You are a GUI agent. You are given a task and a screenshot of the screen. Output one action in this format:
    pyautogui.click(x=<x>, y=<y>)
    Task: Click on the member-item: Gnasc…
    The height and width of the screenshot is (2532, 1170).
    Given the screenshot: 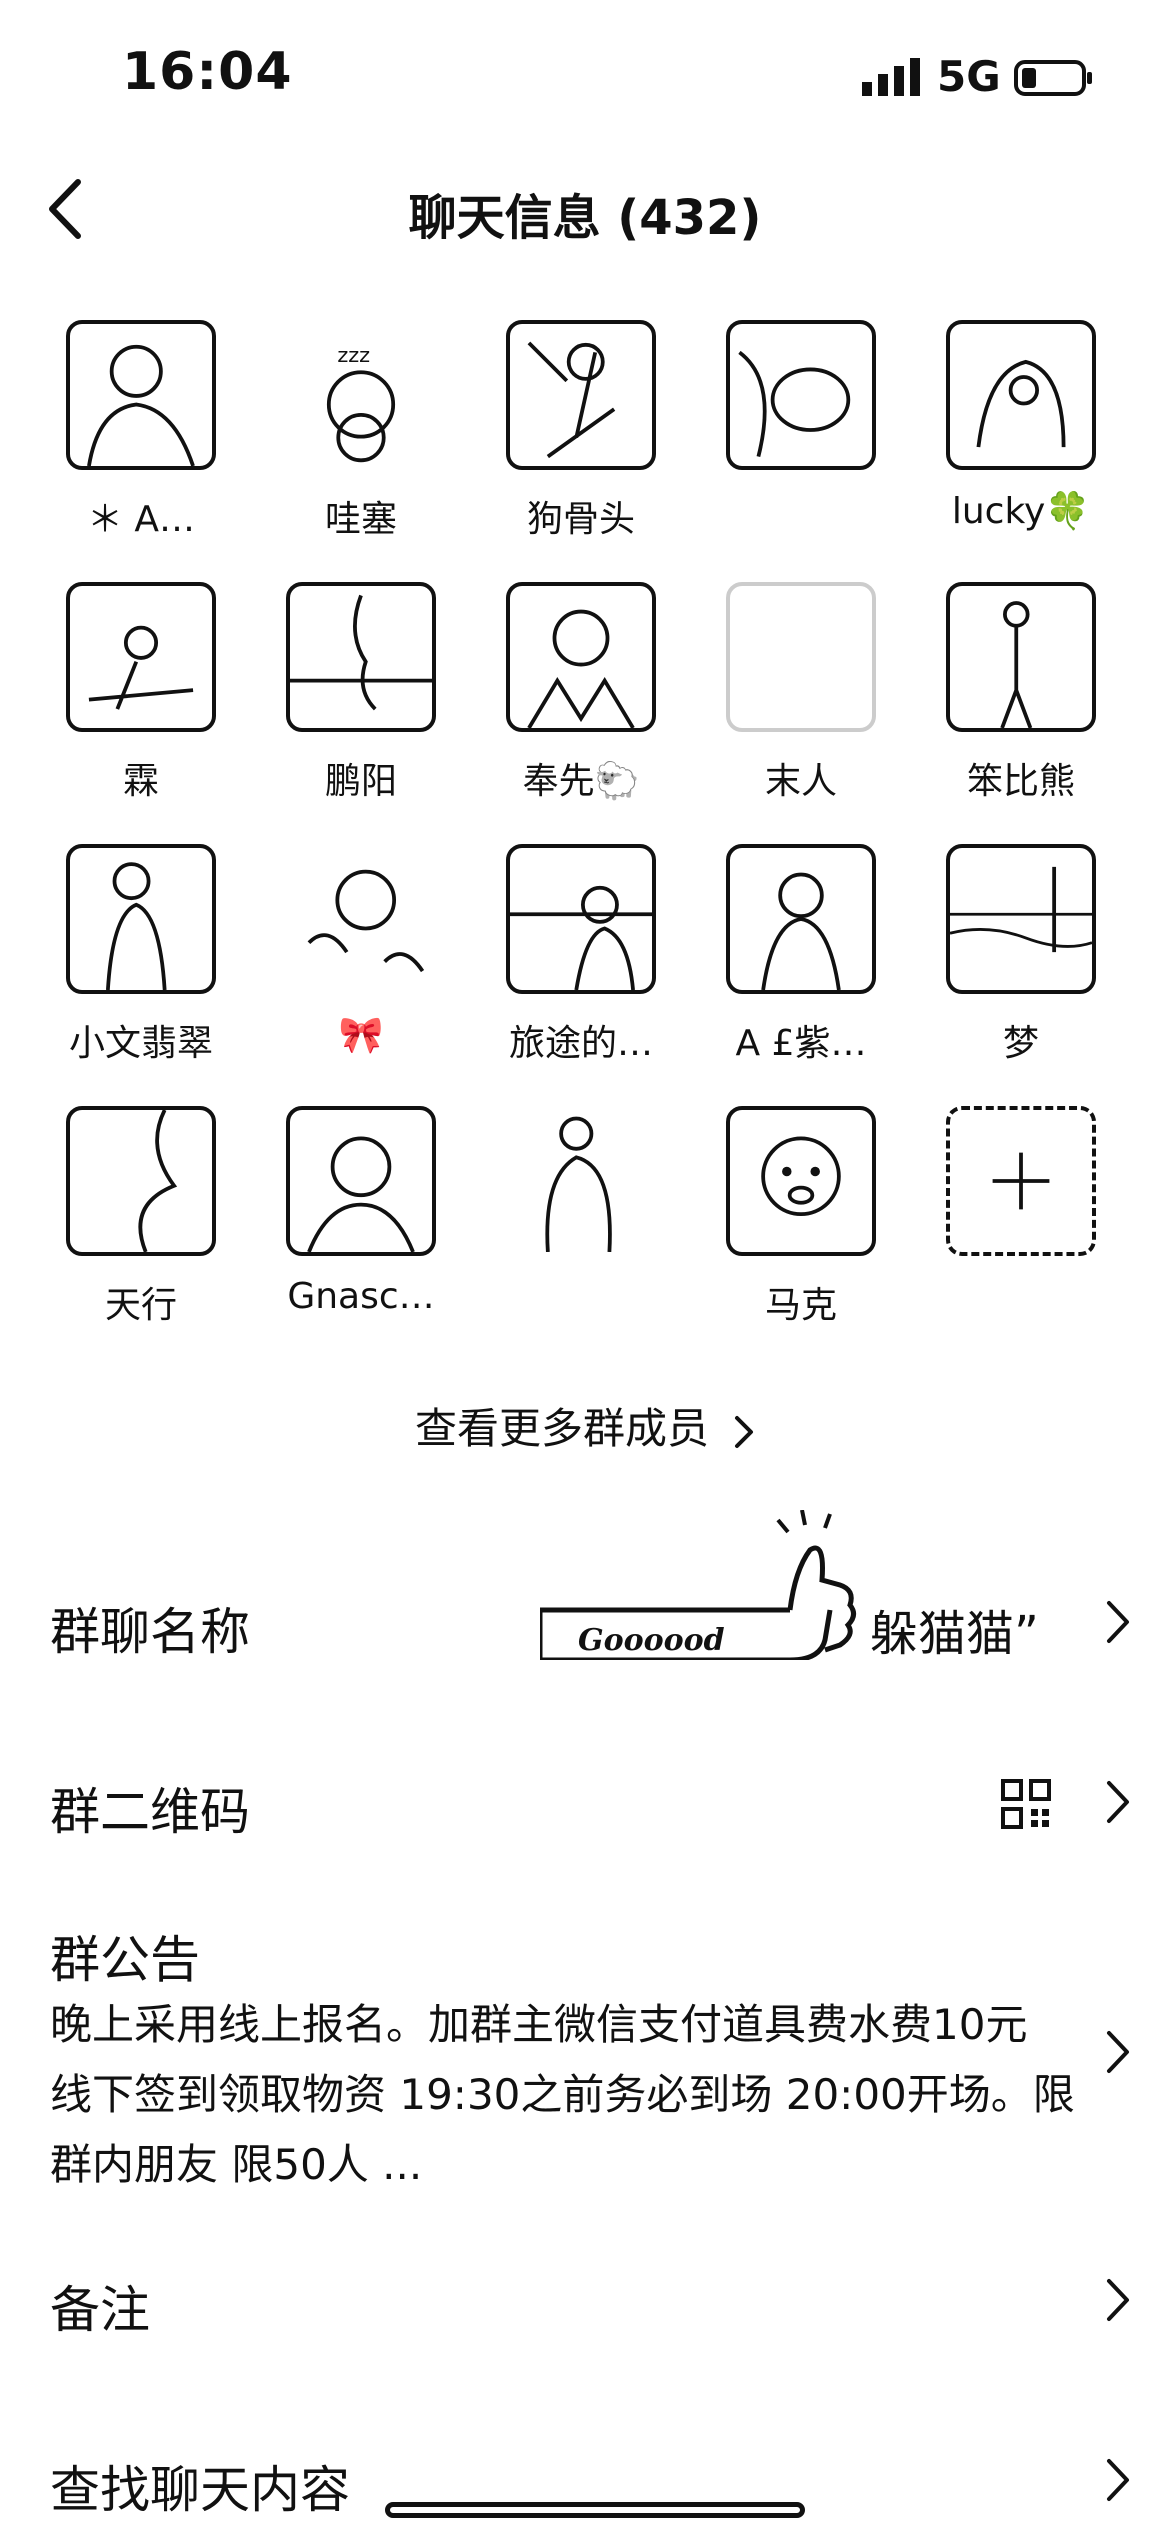 What is the action you would take?
    pyautogui.click(x=351, y=1221)
    